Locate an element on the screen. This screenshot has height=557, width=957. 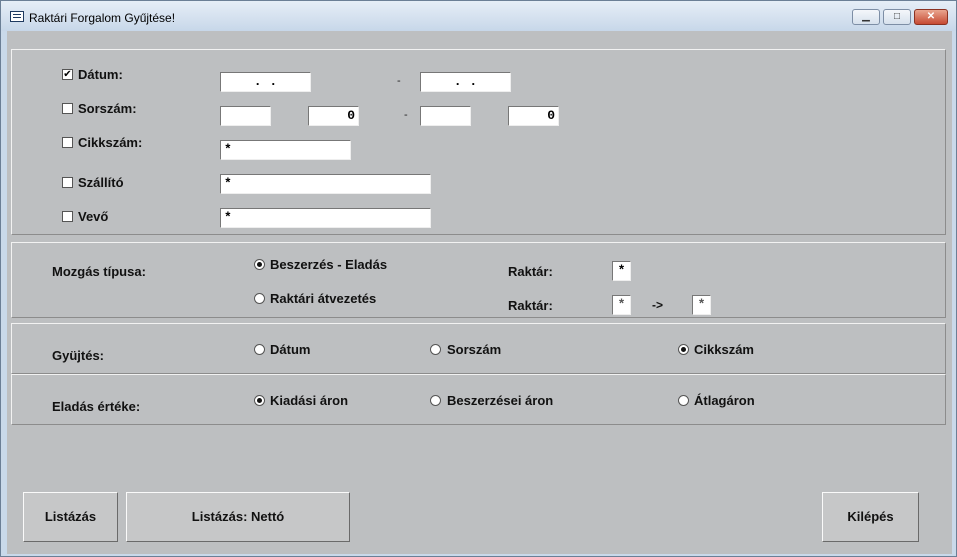
listazas-netto-button: Listázás: Nettó is located at coordinates (238, 517).